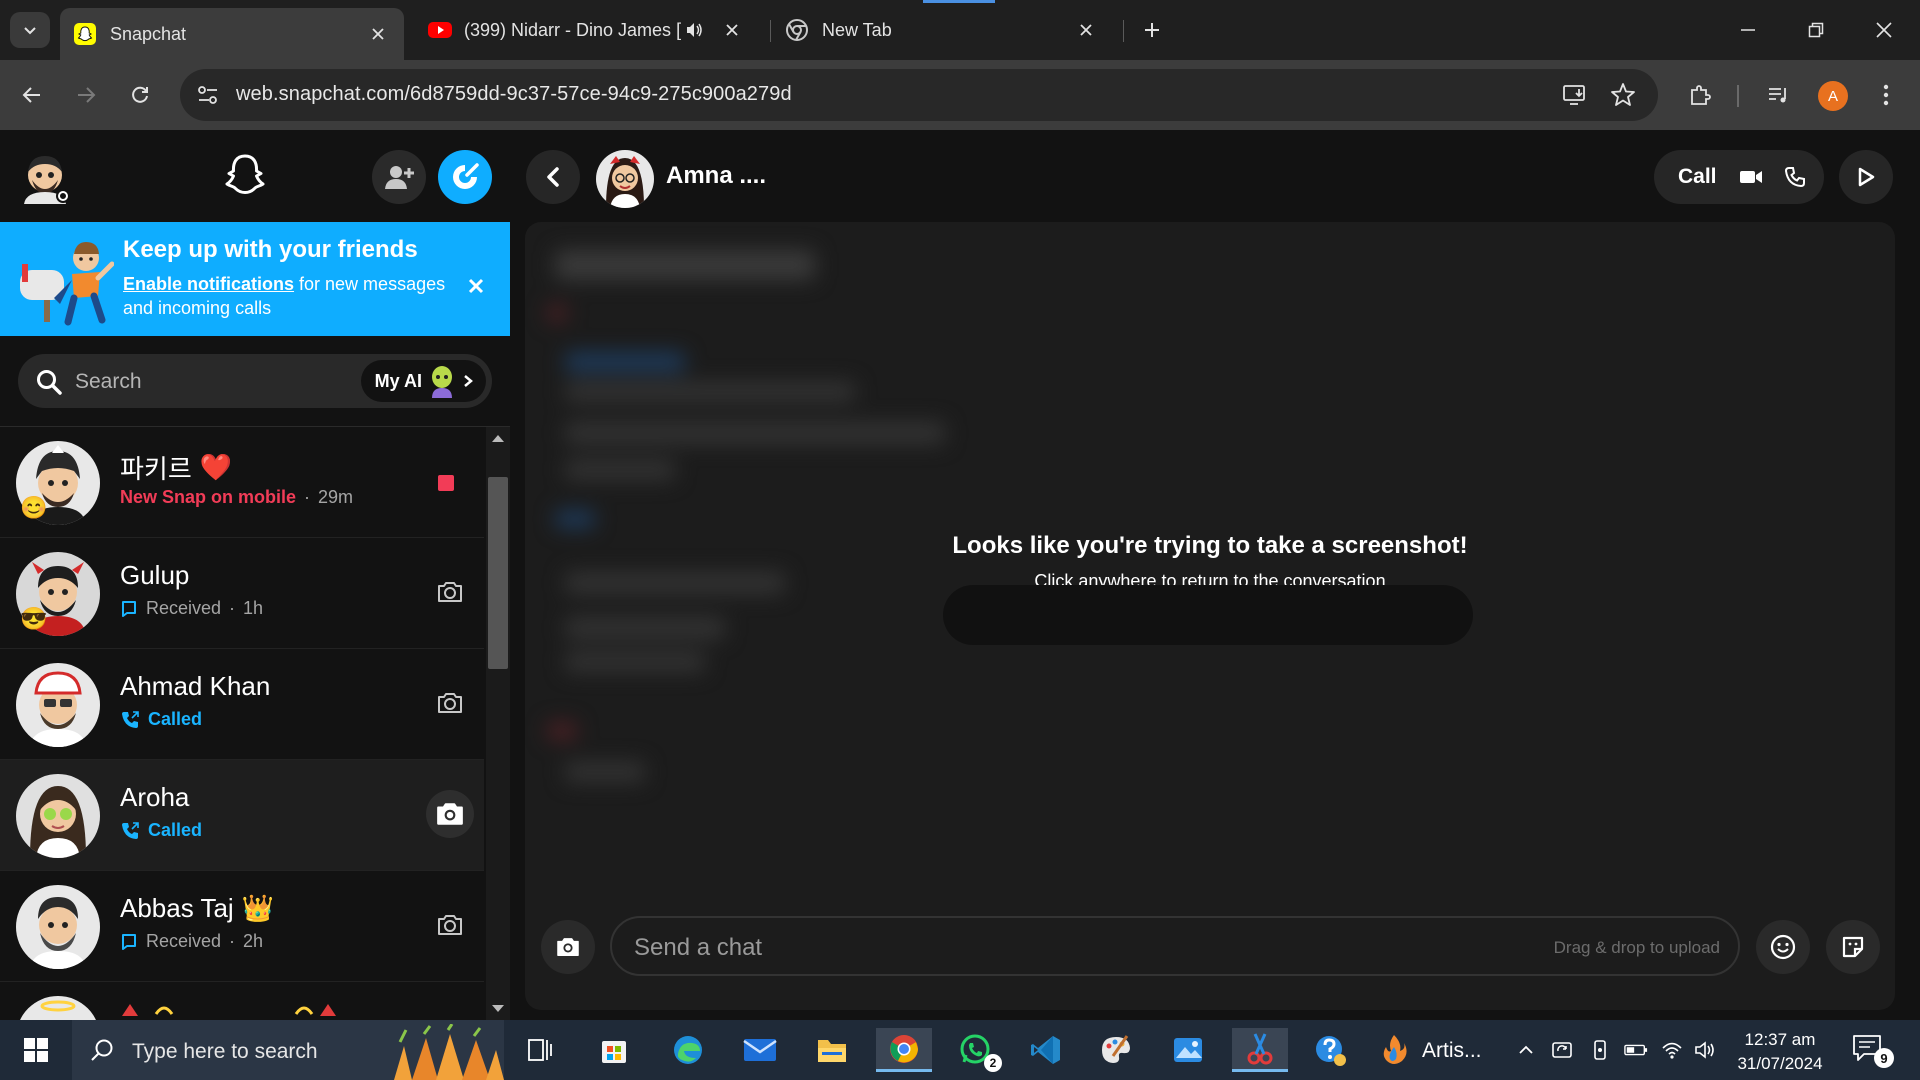  Describe the element at coordinates (1873, 1051) in the screenshot. I see `action-center-button: 9` at that location.